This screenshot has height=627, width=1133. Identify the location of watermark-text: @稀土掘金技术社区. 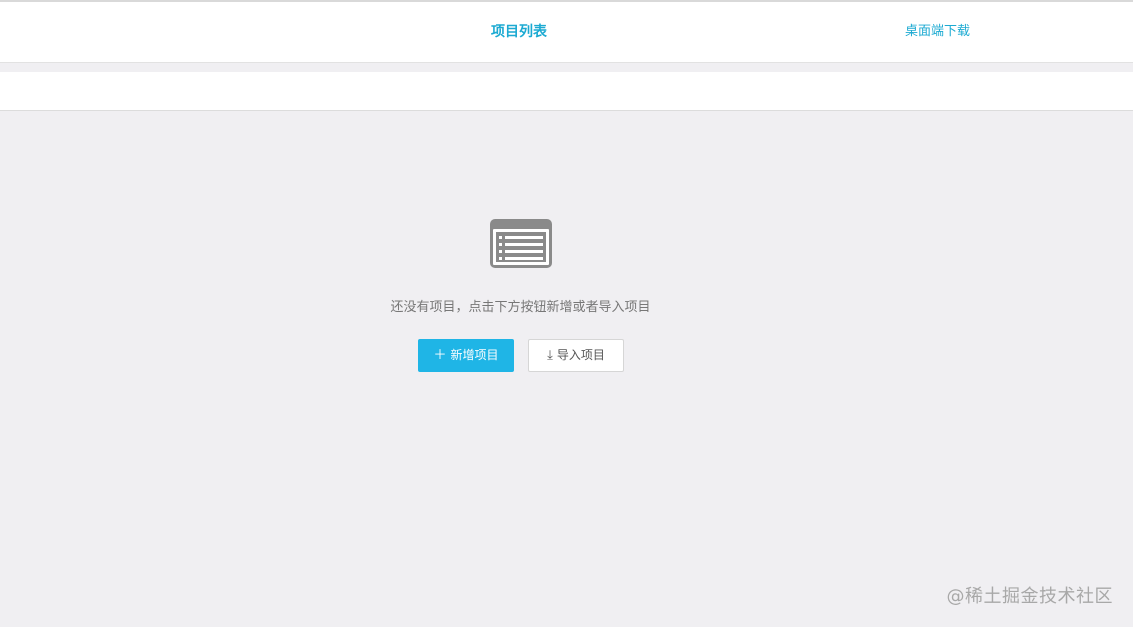
(1029, 596).